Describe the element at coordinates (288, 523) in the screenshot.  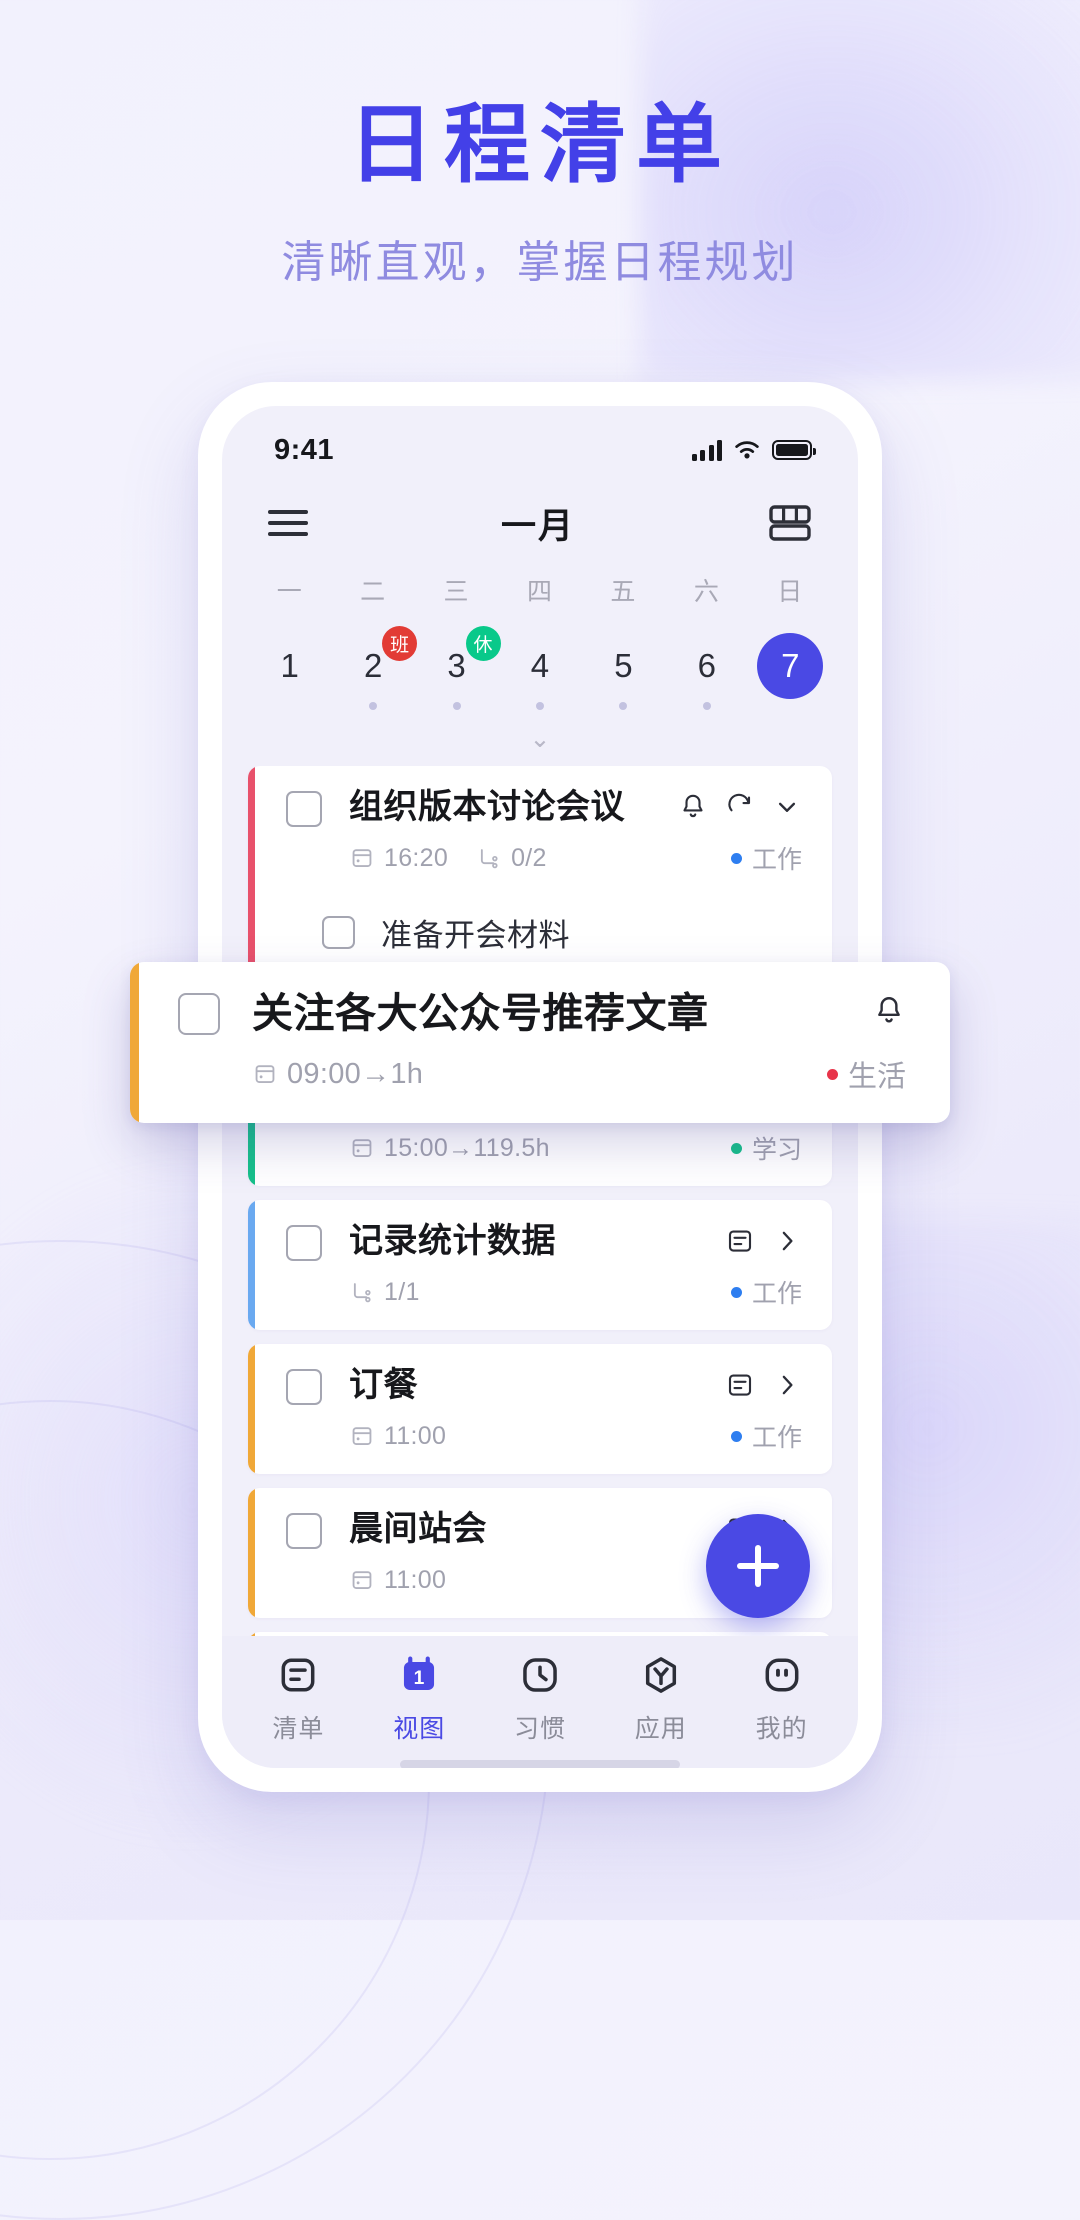
I see `hamburger-icon` at that location.